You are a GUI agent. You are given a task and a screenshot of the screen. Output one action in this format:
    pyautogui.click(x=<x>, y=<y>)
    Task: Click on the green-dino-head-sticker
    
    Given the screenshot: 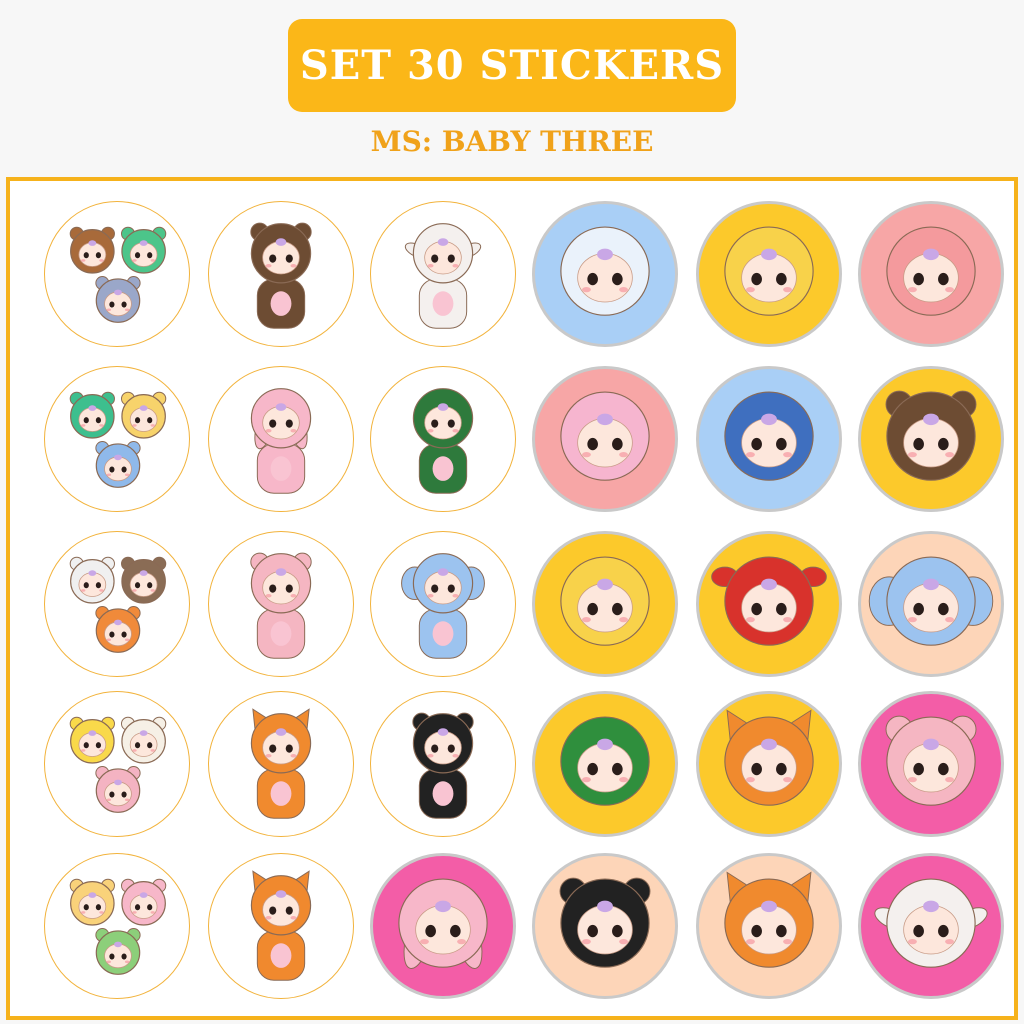 What is the action you would take?
    pyautogui.click(x=605, y=764)
    